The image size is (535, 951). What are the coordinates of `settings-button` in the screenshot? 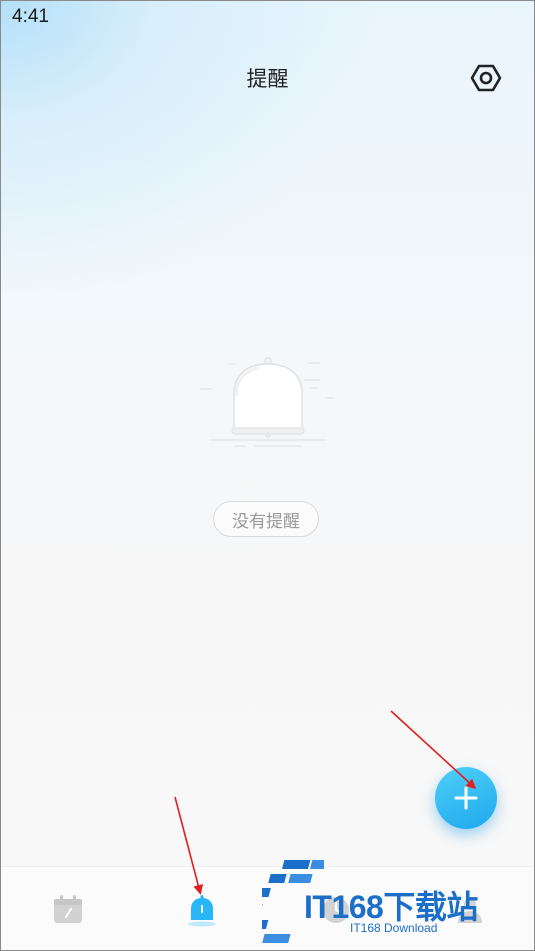 It's located at (486, 78).